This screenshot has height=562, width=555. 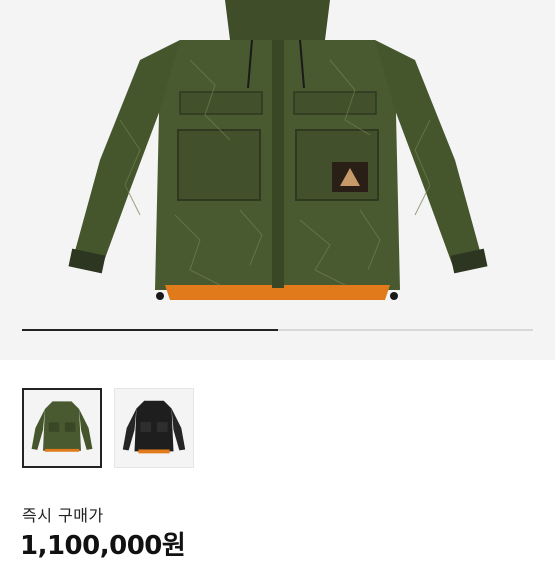 I want to click on gallery-progress-bar, so click(x=277, y=330).